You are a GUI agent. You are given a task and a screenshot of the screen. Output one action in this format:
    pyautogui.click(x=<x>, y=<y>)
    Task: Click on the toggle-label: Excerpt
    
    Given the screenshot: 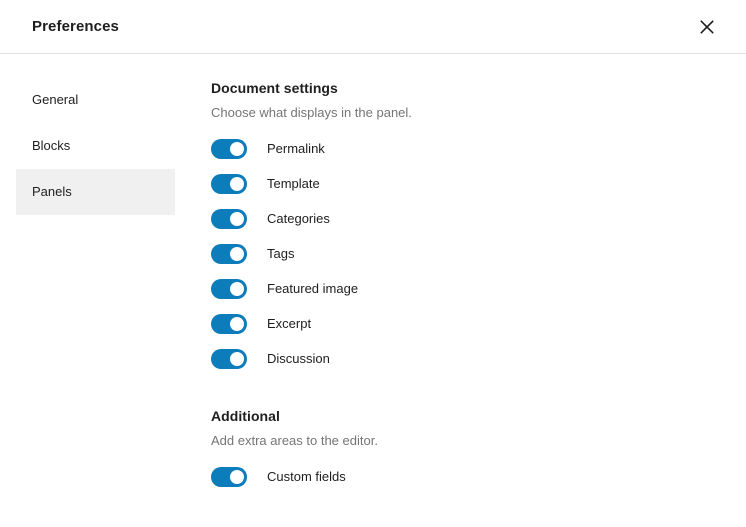 What is the action you would take?
    pyautogui.click(x=289, y=323)
    